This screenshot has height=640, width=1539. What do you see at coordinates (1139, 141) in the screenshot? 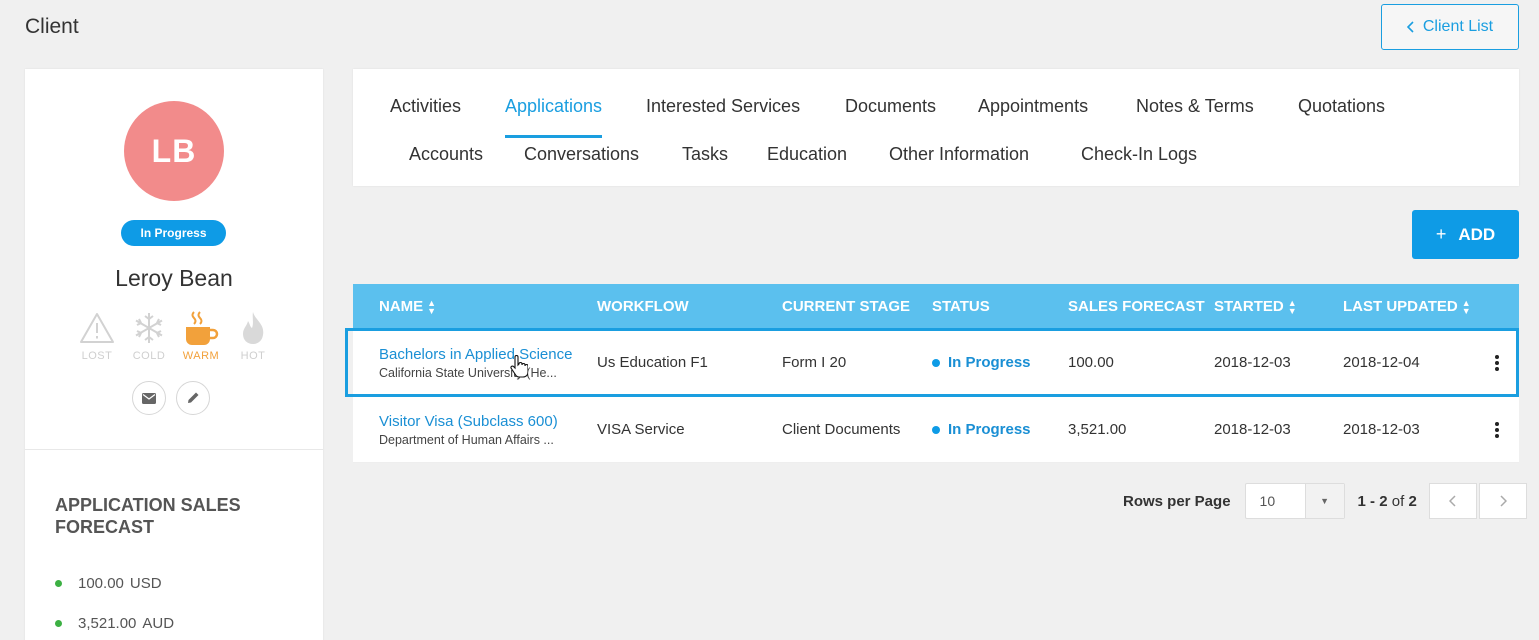
I see `tab-check-in-logs: Check-In Logs` at bounding box center [1139, 141].